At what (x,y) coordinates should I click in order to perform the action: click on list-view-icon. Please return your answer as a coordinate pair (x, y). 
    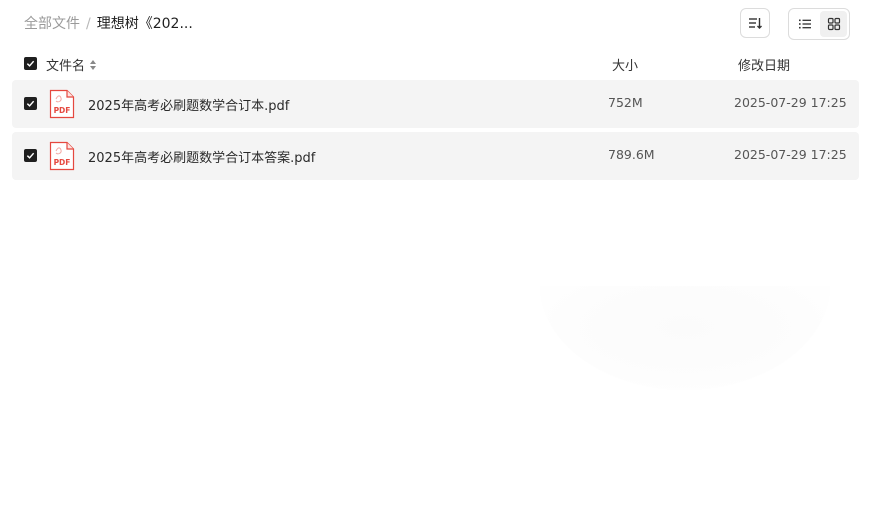
    Looking at the image, I should click on (804, 24).